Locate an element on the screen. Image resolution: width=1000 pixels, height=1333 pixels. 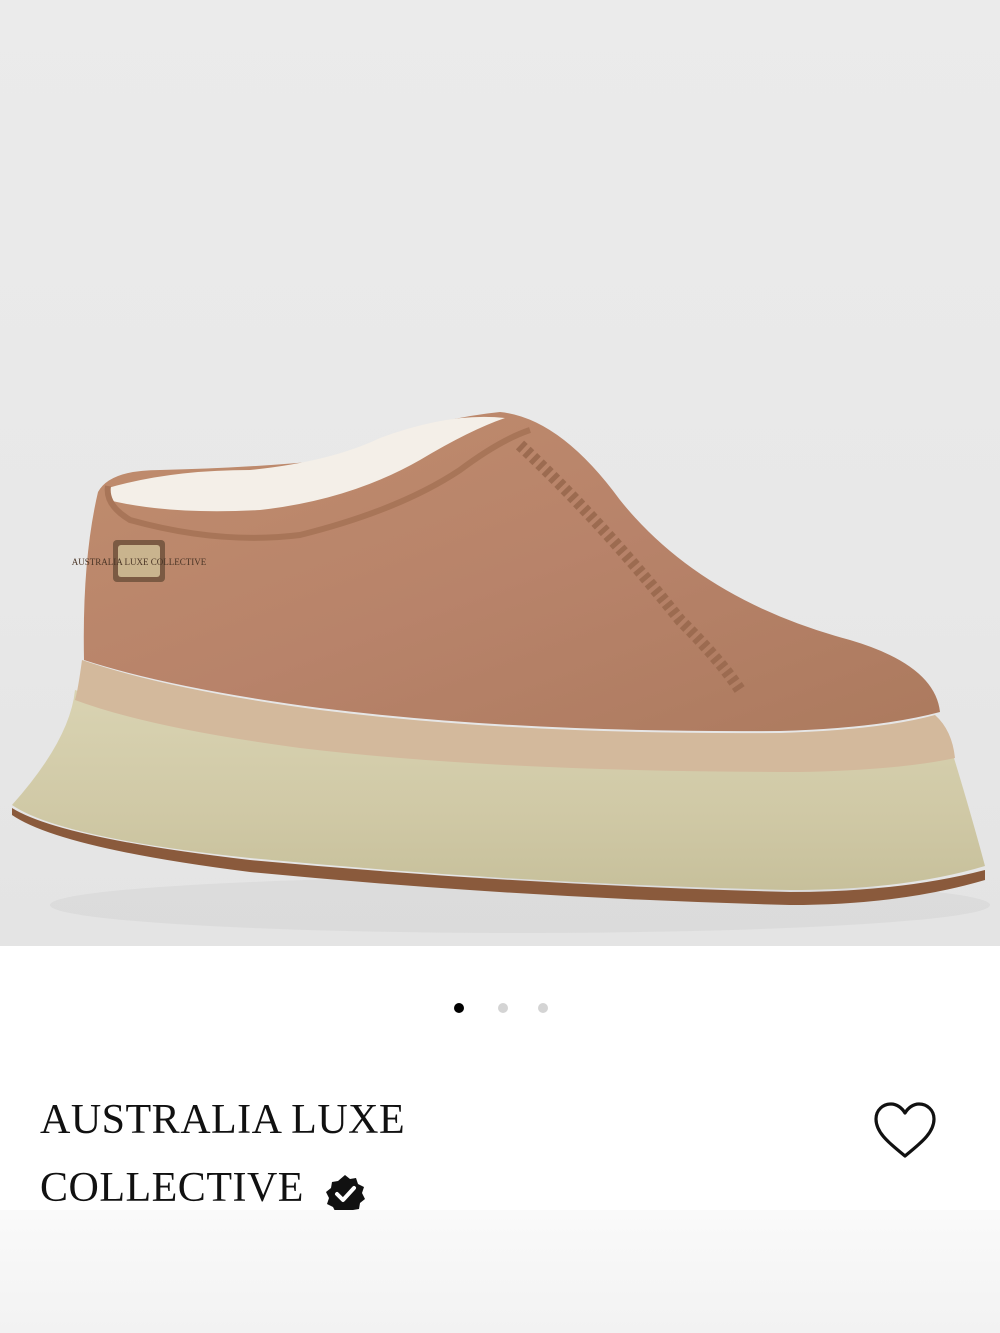
carousel-indicators is located at coordinates (500, 1008).